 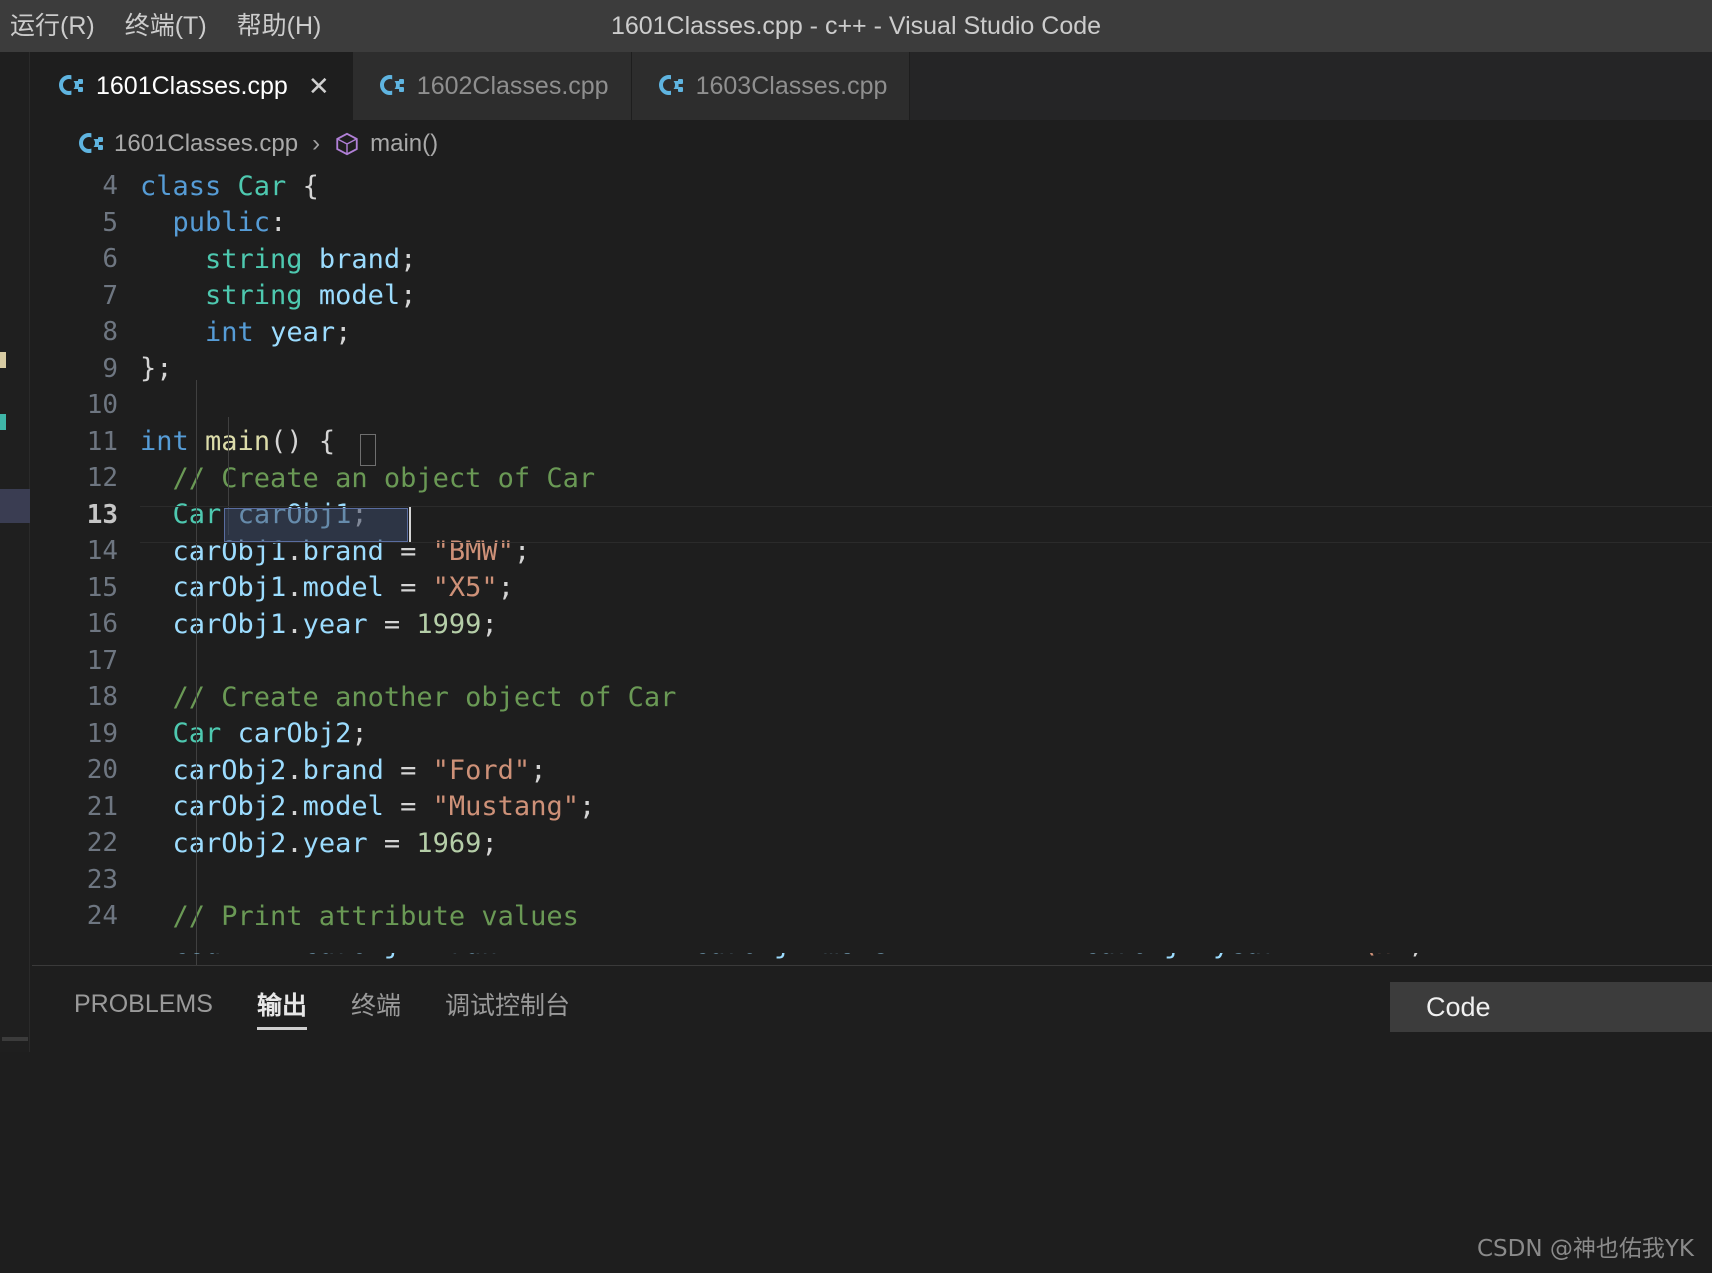 I want to click on line-content: string brand;, so click(x=278, y=259).